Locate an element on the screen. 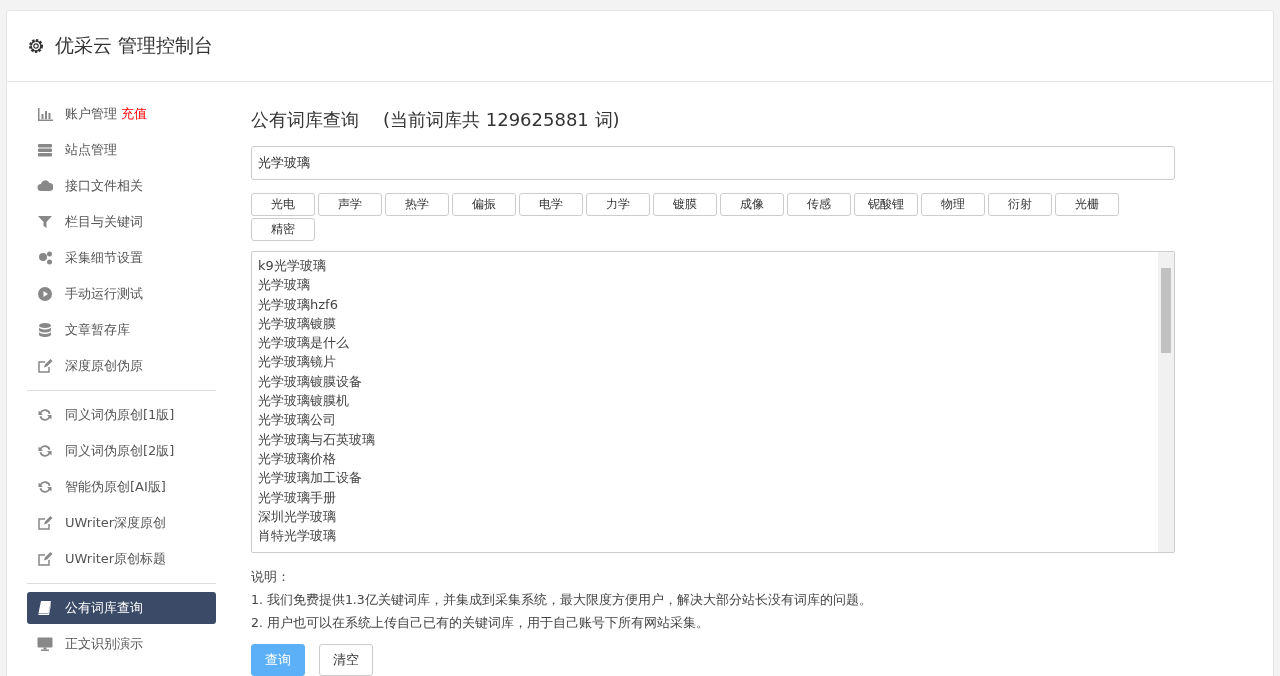  result-item: 光学玻璃价格 is located at coordinates (705, 458).